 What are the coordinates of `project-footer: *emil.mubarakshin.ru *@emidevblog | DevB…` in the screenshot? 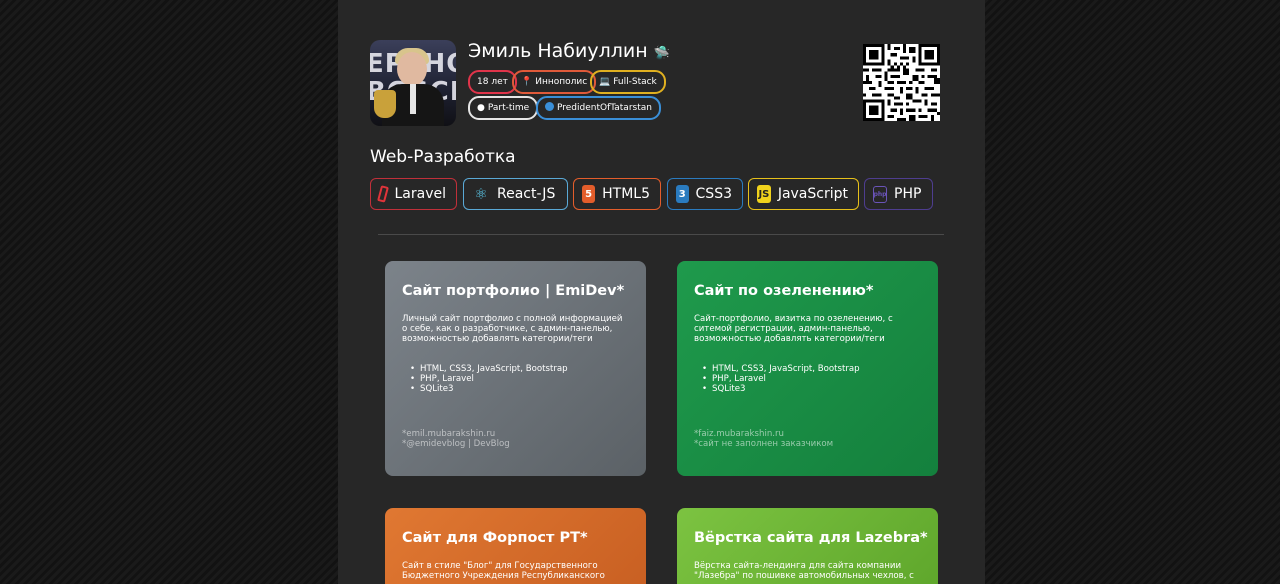 It's located at (456, 439).